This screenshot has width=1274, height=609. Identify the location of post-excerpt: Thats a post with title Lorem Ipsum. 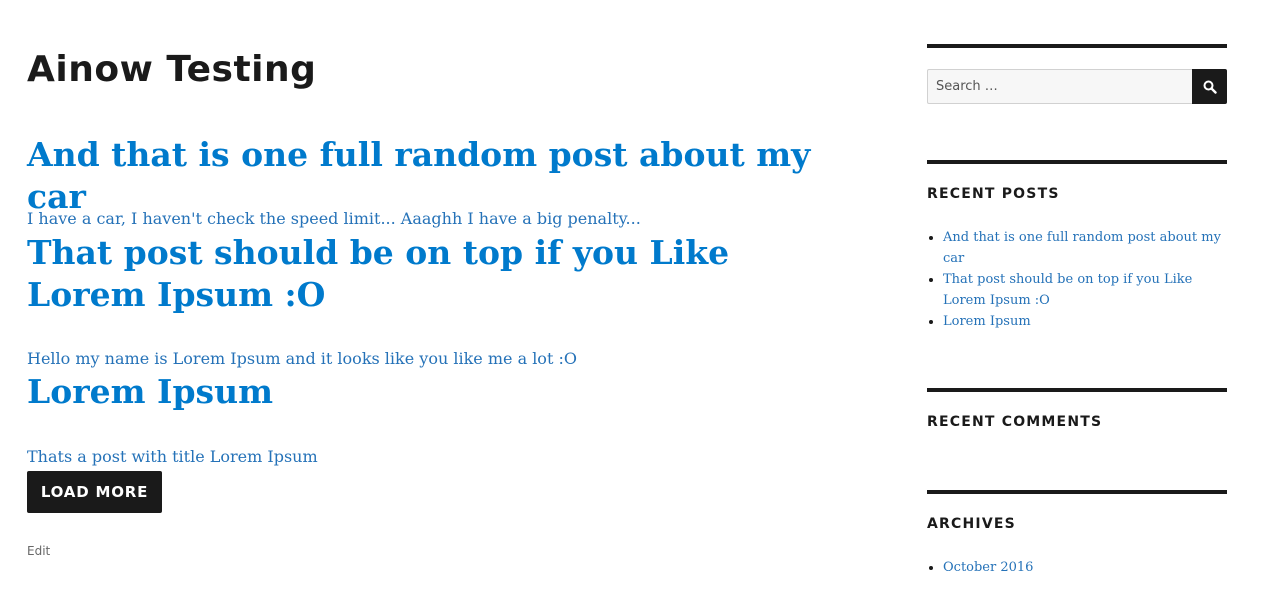
(172, 457).